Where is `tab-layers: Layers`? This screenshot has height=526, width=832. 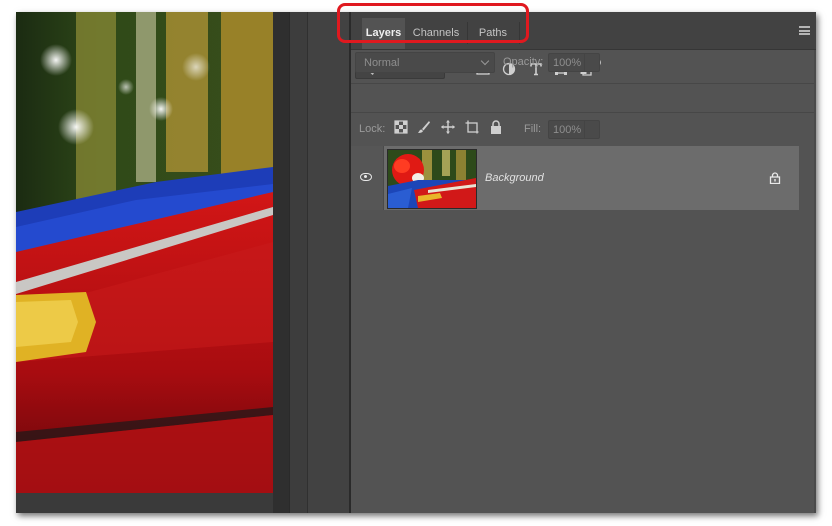 tab-layers: Layers is located at coordinates (383, 33).